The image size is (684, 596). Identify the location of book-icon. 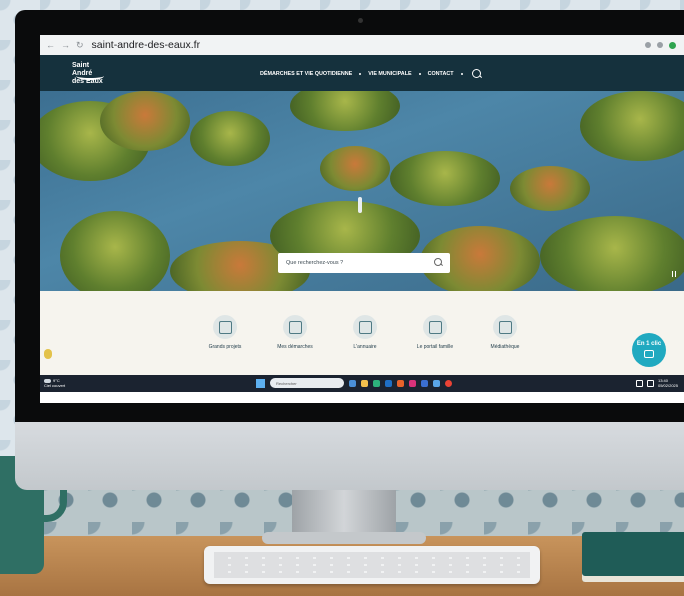
(365, 327).